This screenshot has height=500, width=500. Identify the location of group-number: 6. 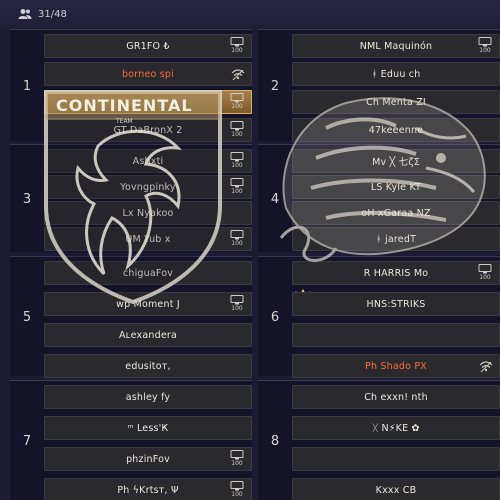
(275, 317).